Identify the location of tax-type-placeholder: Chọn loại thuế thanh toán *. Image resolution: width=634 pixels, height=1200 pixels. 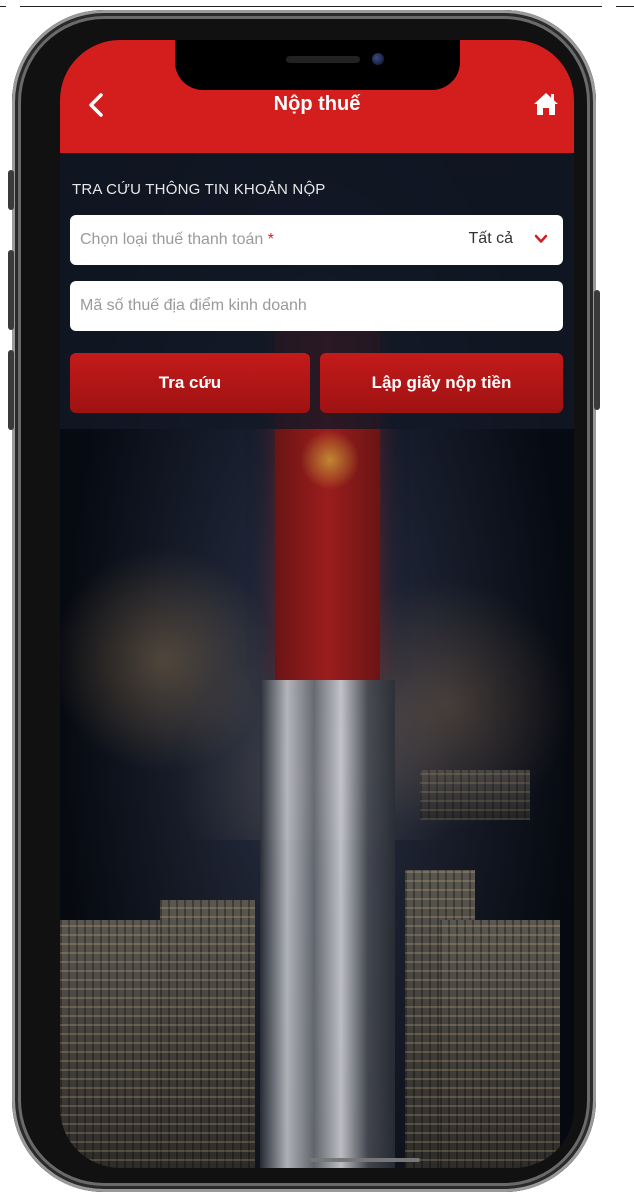
(177, 239).